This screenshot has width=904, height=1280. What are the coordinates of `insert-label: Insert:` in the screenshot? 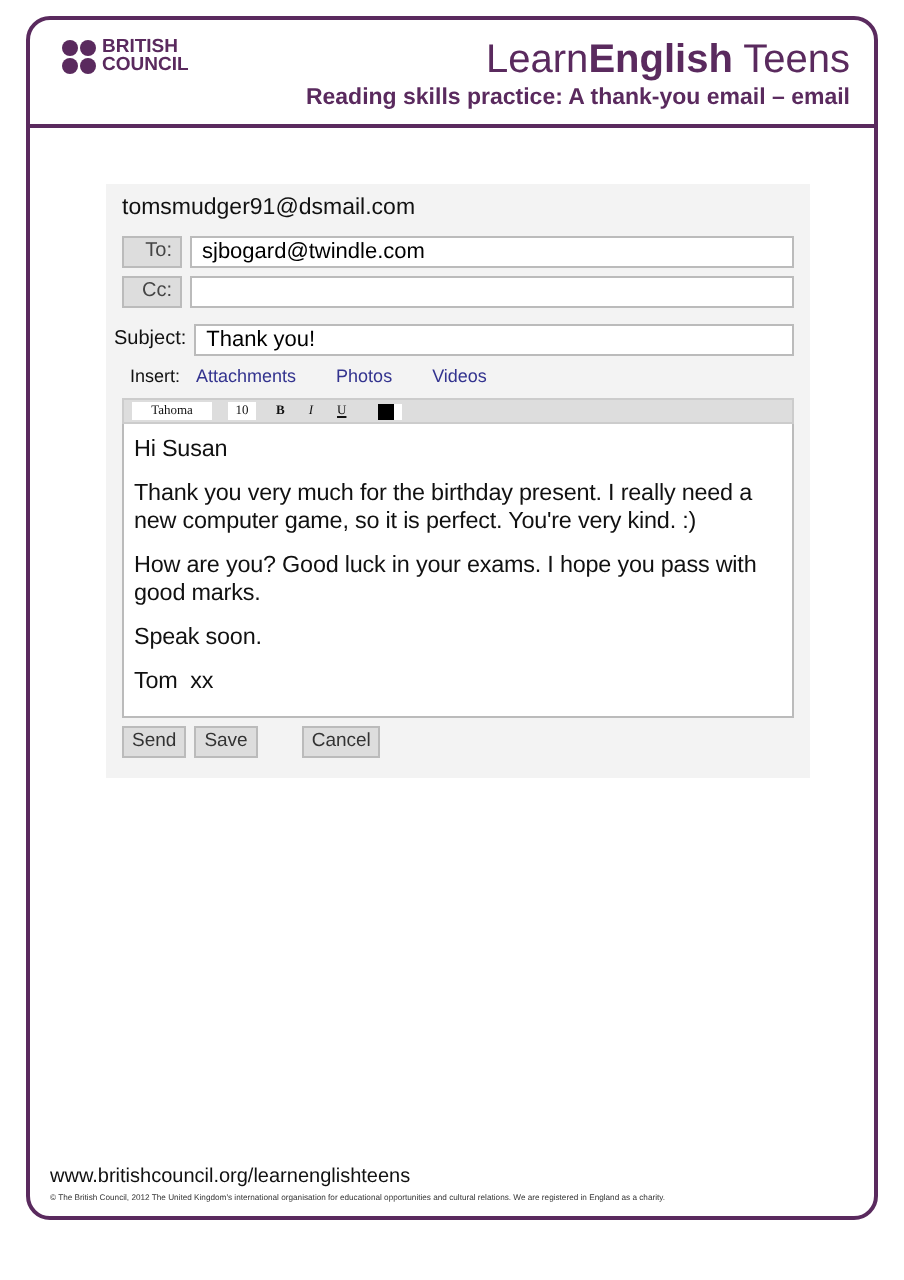 It's located at (155, 376).